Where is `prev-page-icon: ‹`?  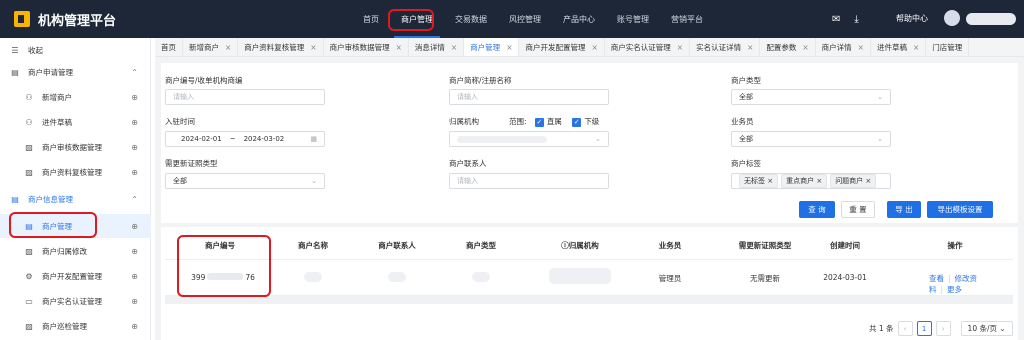 prev-page-icon: ‹ is located at coordinates (905, 328).